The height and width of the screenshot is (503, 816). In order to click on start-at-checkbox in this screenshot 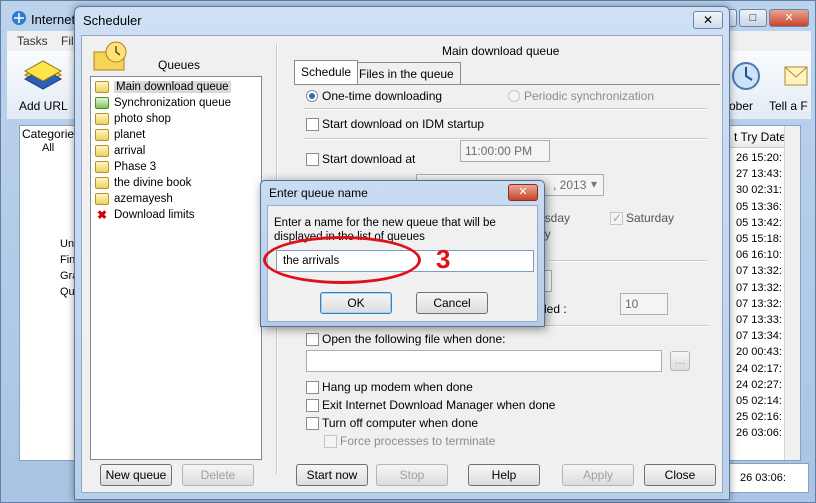, I will do `click(312, 159)`.